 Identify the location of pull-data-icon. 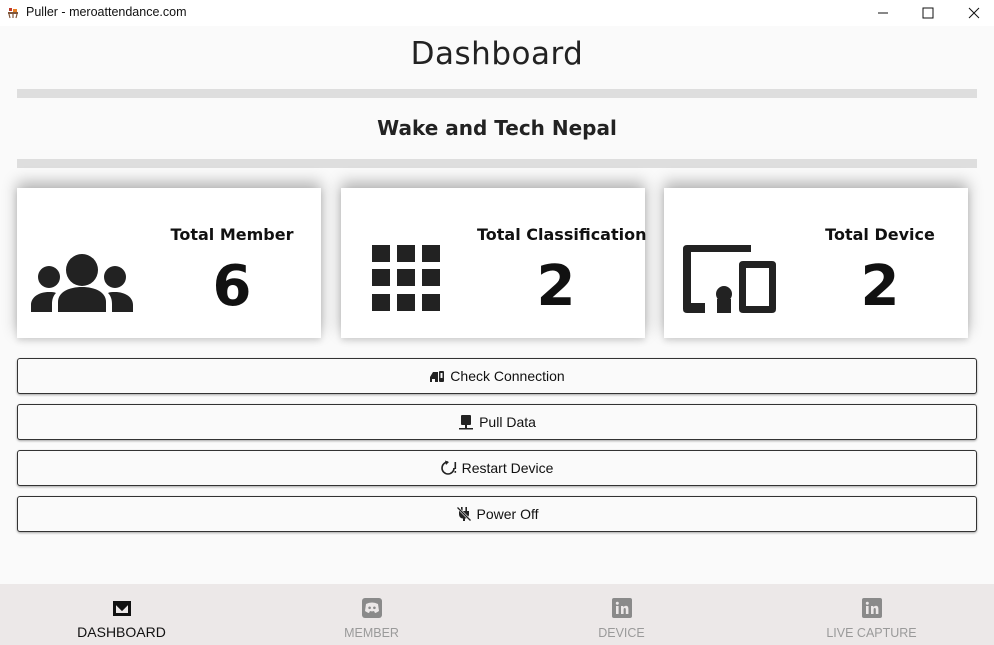
(466, 422).